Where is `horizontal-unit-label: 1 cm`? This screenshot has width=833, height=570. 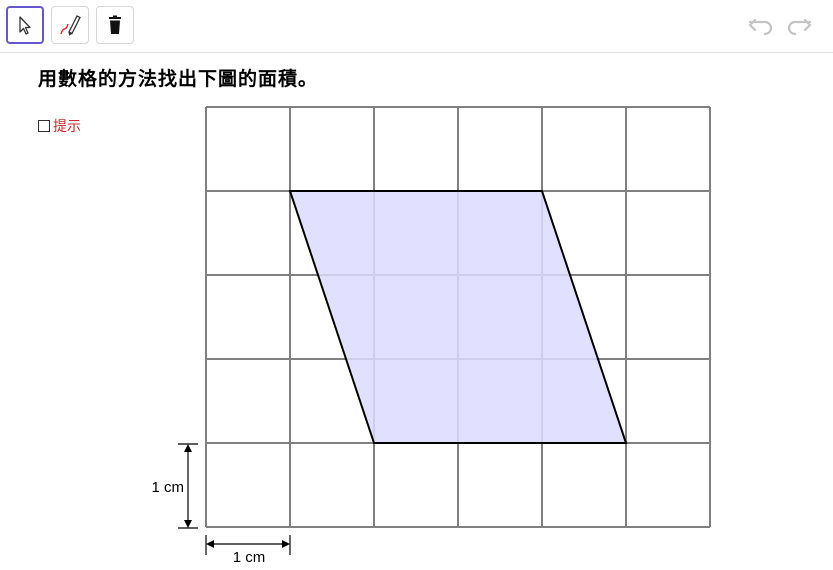
horizontal-unit-label: 1 cm is located at coordinates (249, 557).